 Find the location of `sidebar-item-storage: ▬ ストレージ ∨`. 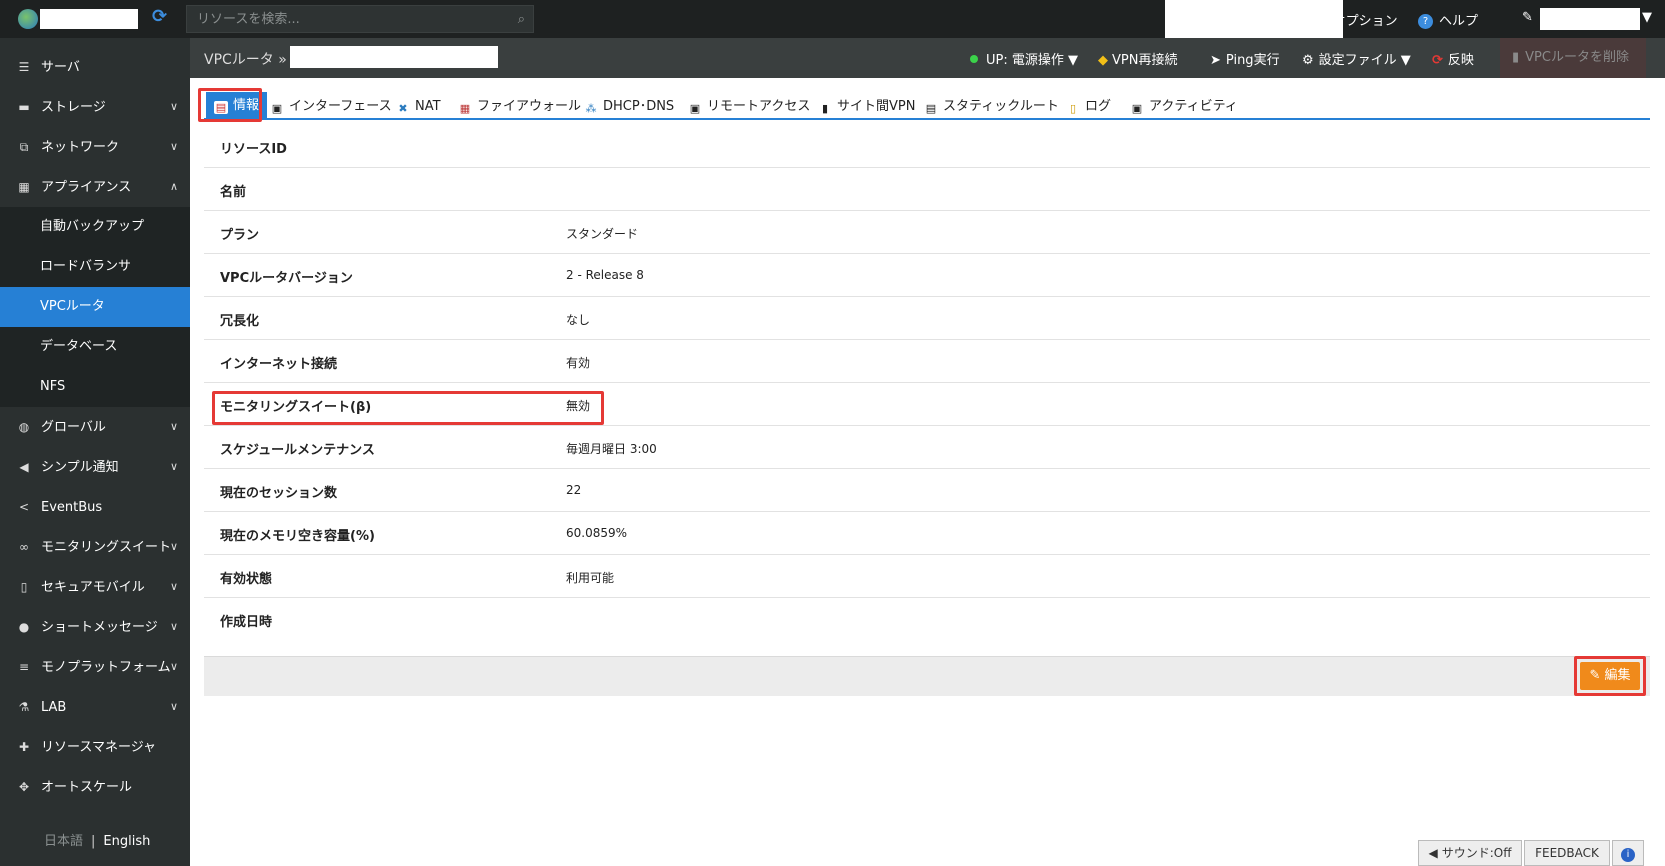

sidebar-item-storage: ▬ ストレージ ∨ is located at coordinates (95, 107).